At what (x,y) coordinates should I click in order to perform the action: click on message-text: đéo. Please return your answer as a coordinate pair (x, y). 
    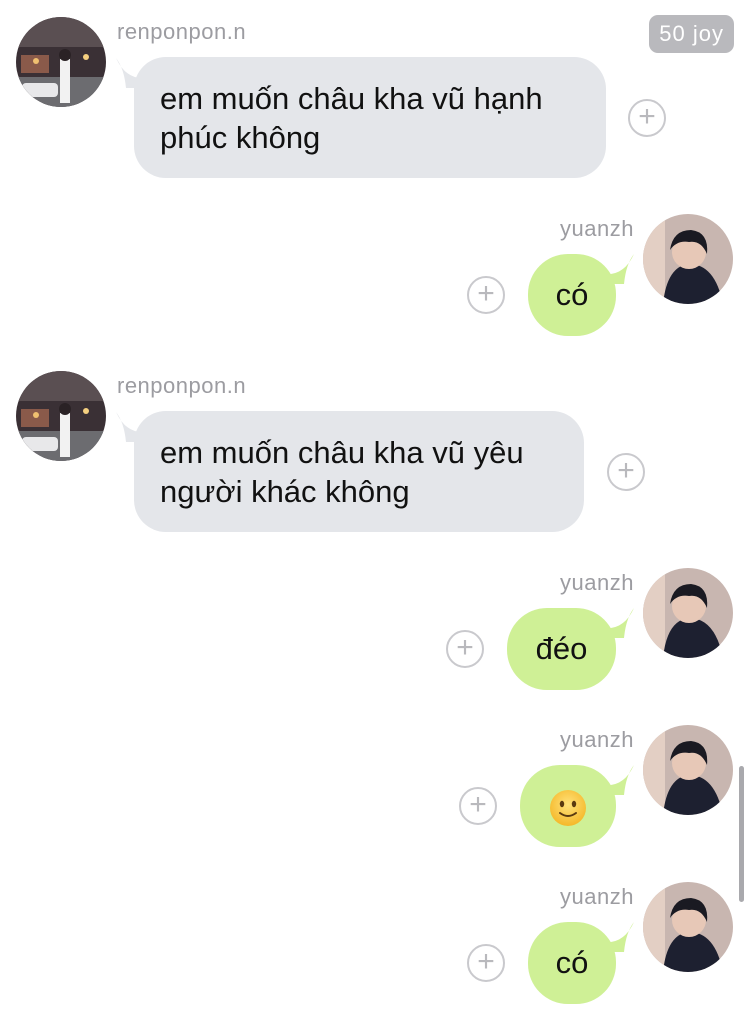
    Looking at the image, I should click on (561, 648).